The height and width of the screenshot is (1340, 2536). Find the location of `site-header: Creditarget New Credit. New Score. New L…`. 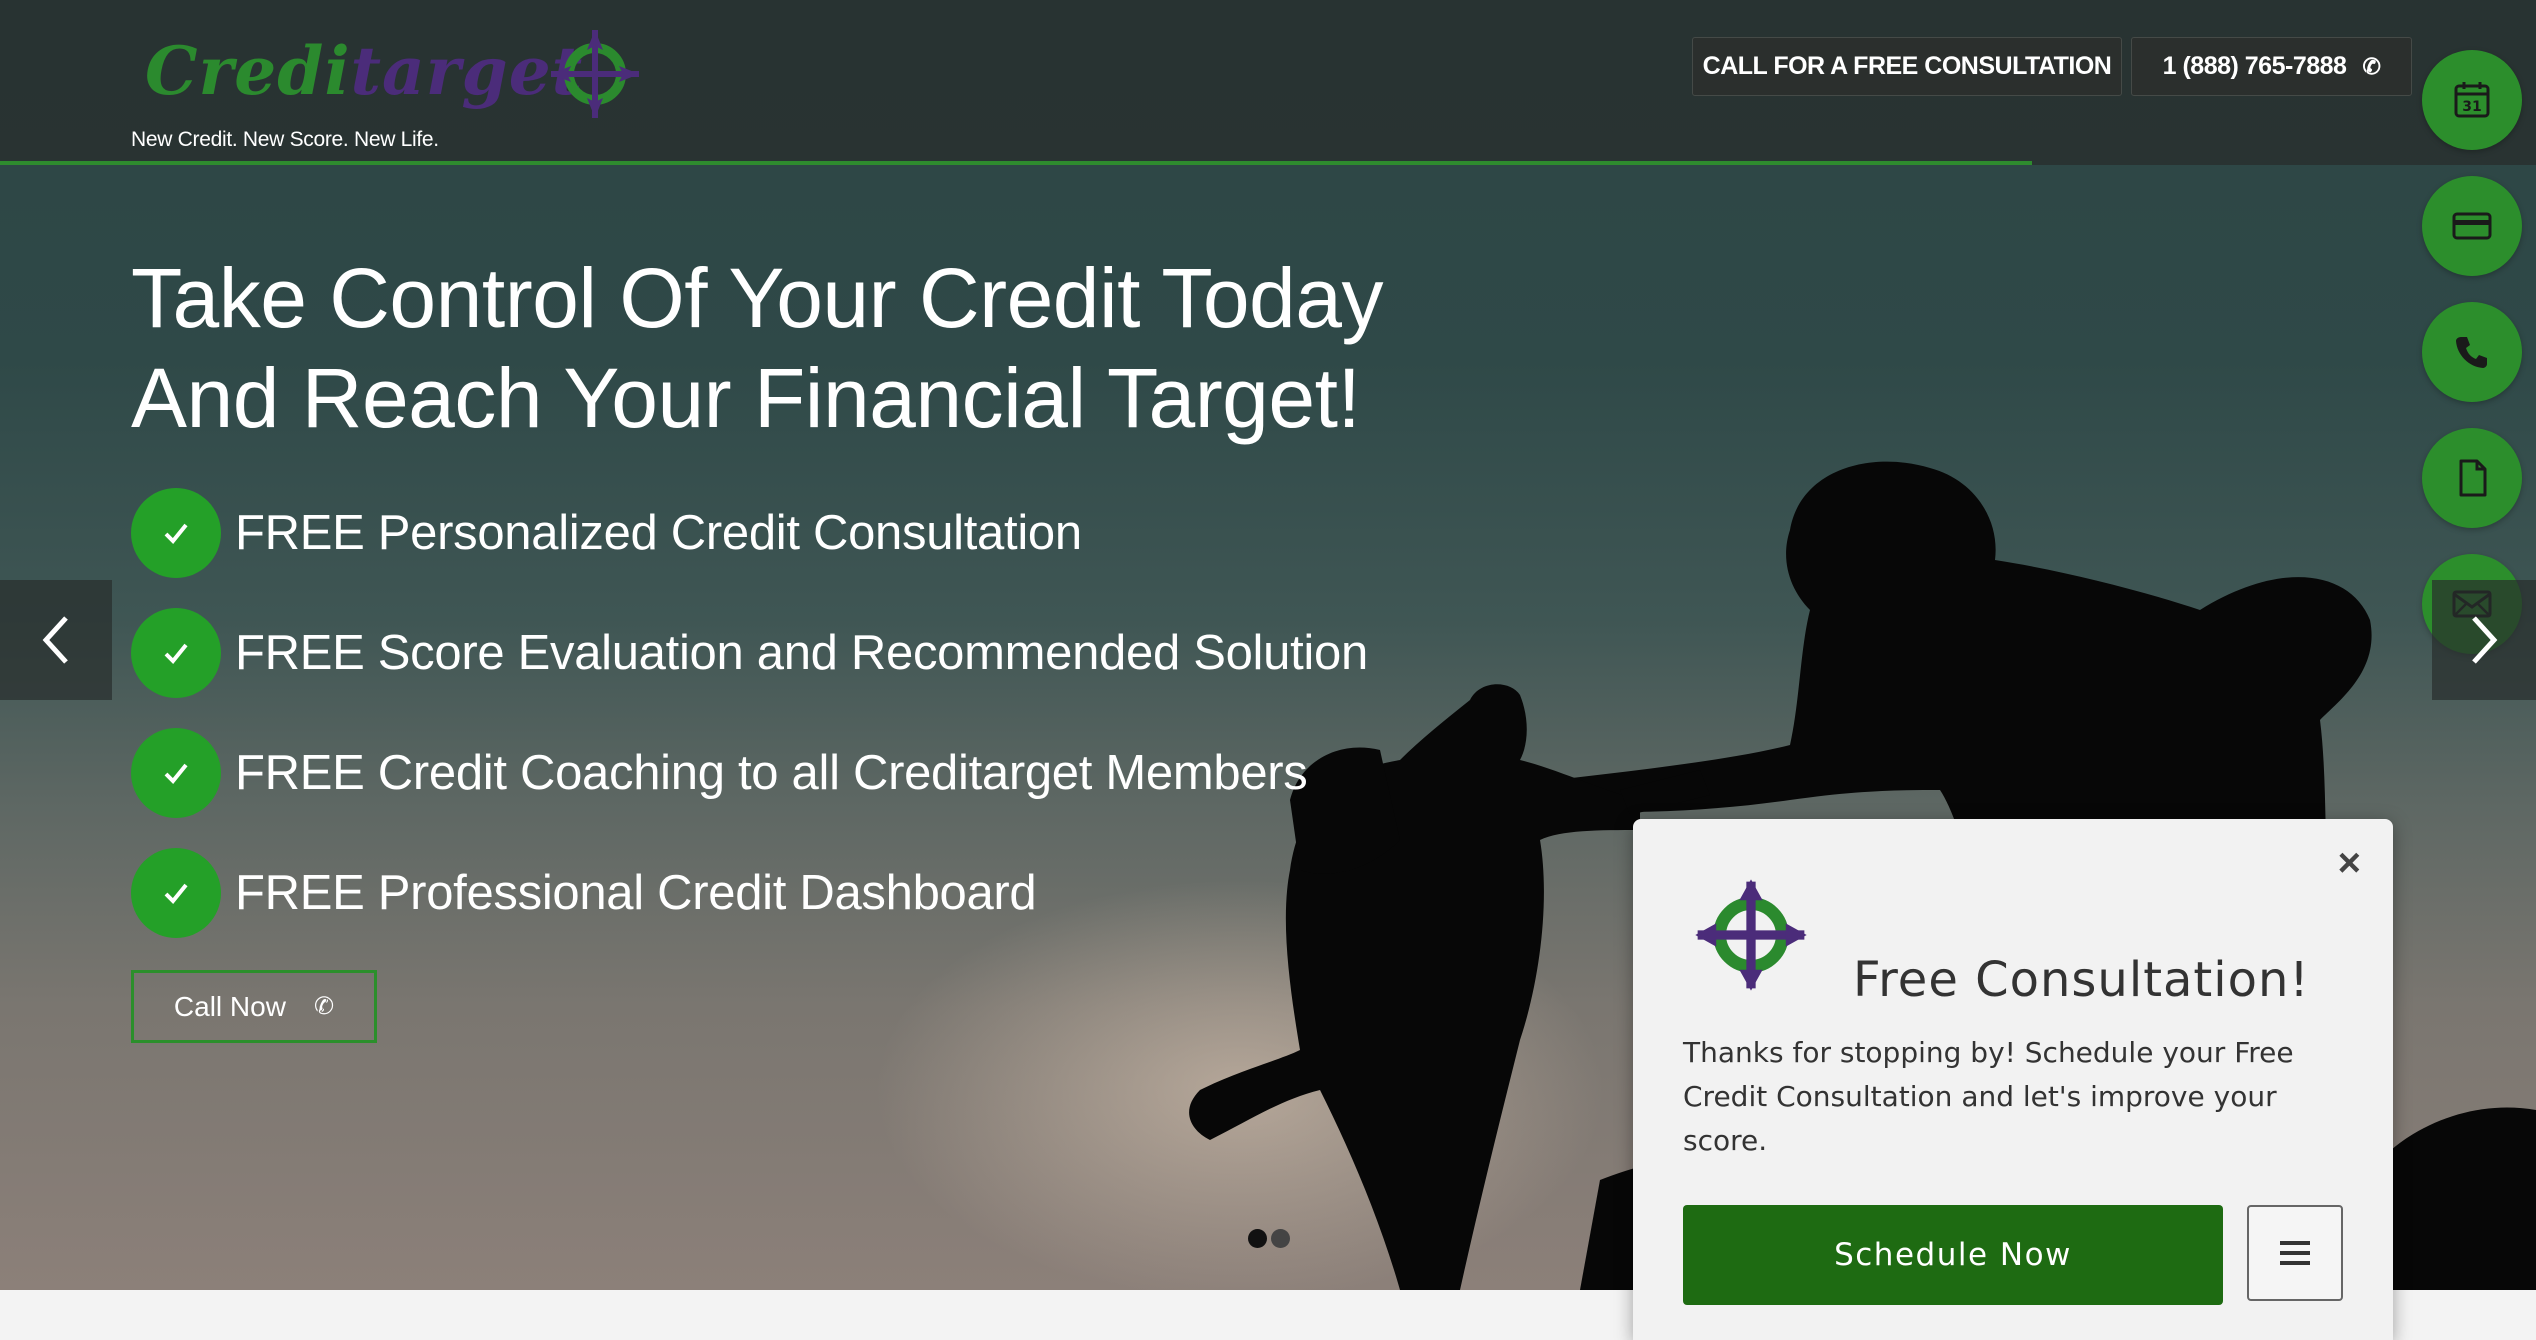

site-header: Creditarget New Credit. New Score. New L… is located at coordinates (1268, 82).